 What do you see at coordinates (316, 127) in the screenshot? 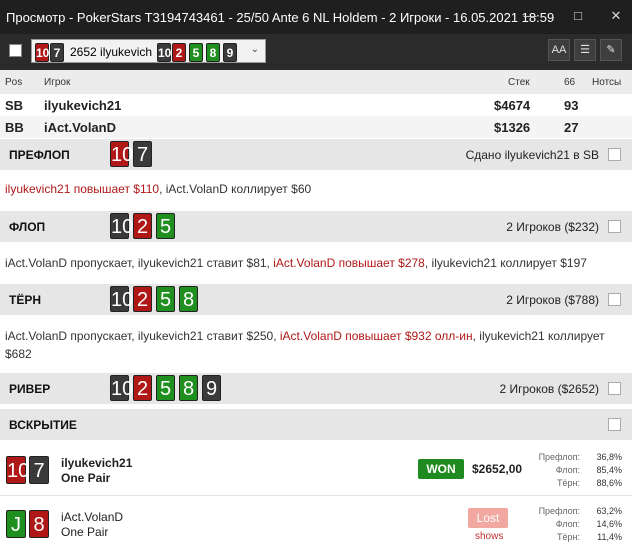
I see `player-row: BB iAct.VolanD $1326 27` at bounding box center [316, 127].